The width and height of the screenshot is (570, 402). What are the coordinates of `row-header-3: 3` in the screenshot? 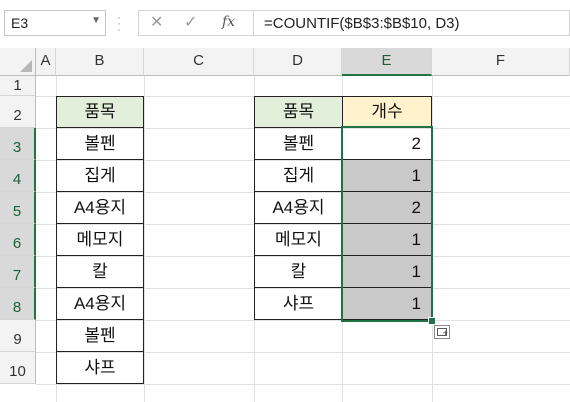 It's located at (18, 144).